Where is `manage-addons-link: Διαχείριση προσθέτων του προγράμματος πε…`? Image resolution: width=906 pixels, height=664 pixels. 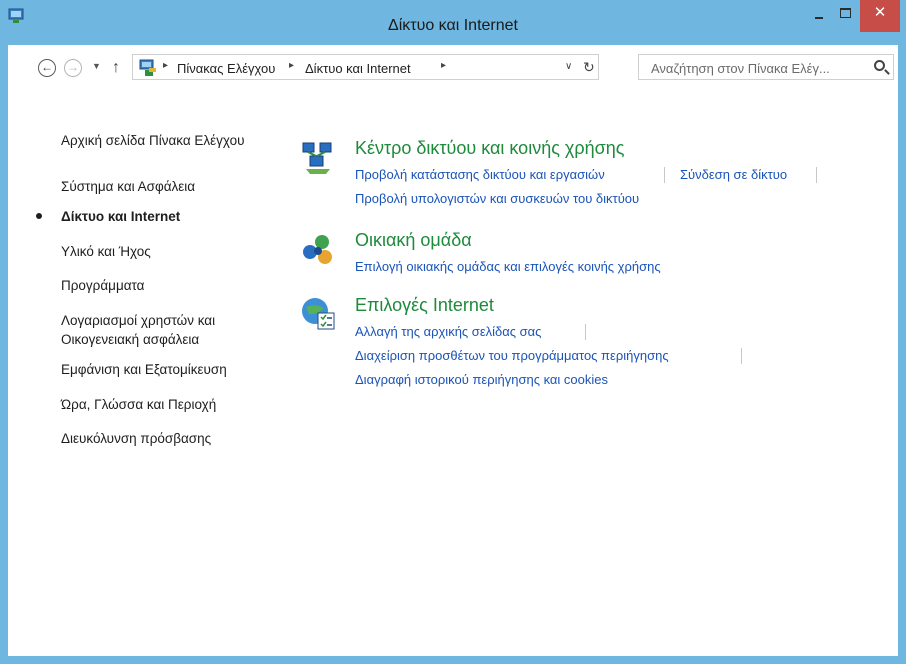
manage-addons-link: Διαχείριση προσθέτων του προγράμματος πε… is located at coordinates (512, 355).